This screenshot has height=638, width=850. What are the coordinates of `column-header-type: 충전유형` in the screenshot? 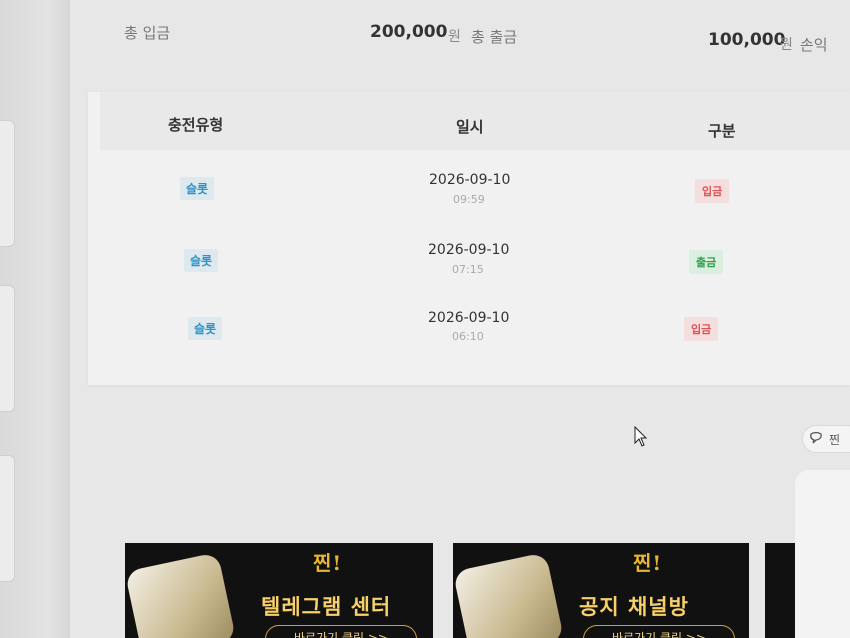 It's located at (196, 125).